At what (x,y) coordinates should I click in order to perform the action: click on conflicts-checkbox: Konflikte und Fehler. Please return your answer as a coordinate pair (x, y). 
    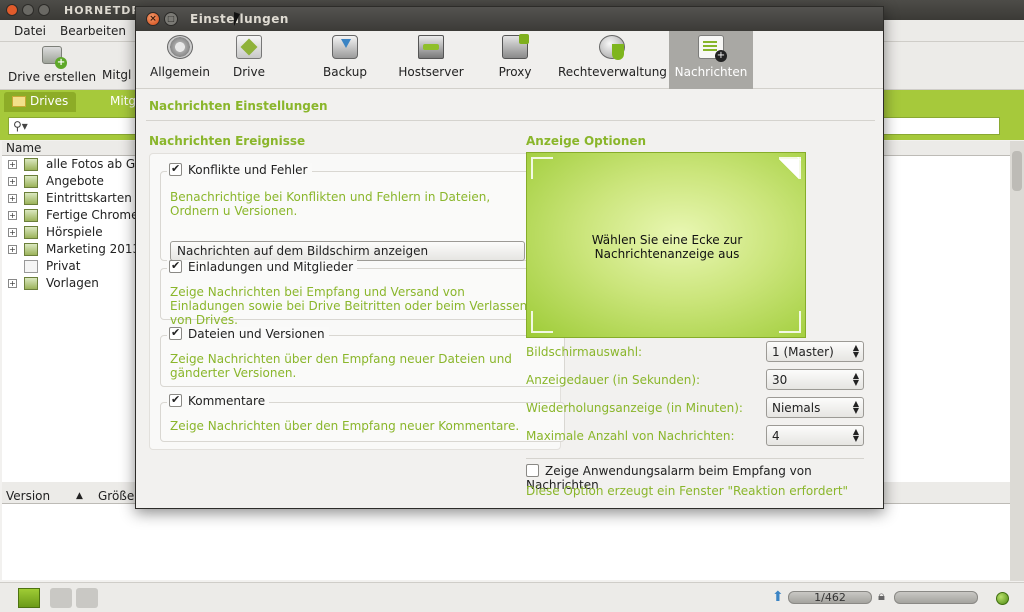
    Looking at the image, I should click on (239, 169).